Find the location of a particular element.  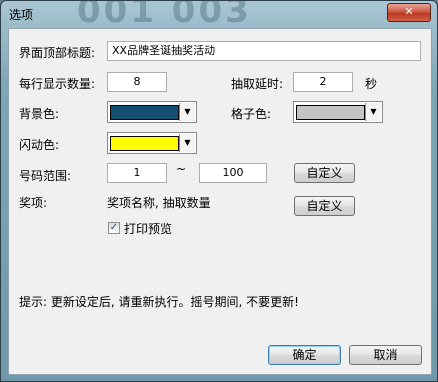

bg-color-label: 背景色: is located at coordinates (39, 114).